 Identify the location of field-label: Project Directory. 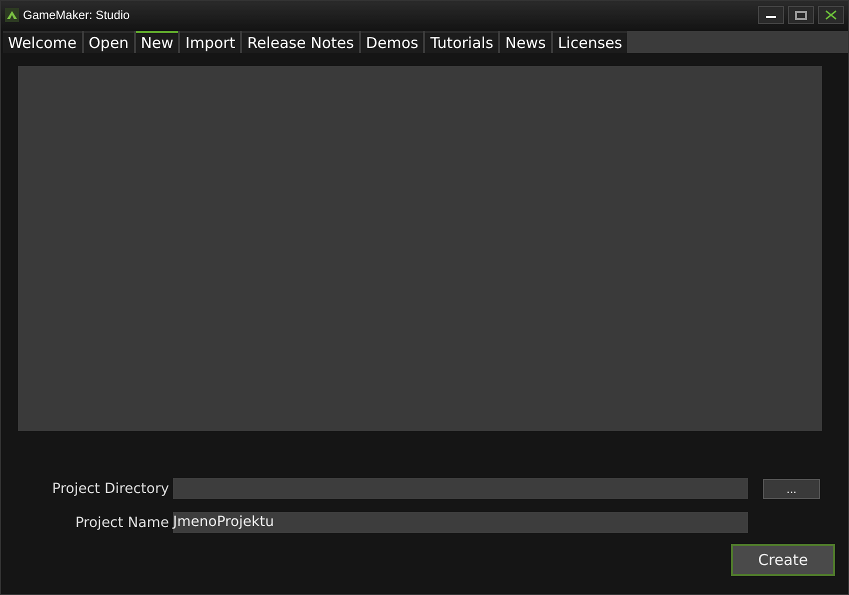
(110, 488).